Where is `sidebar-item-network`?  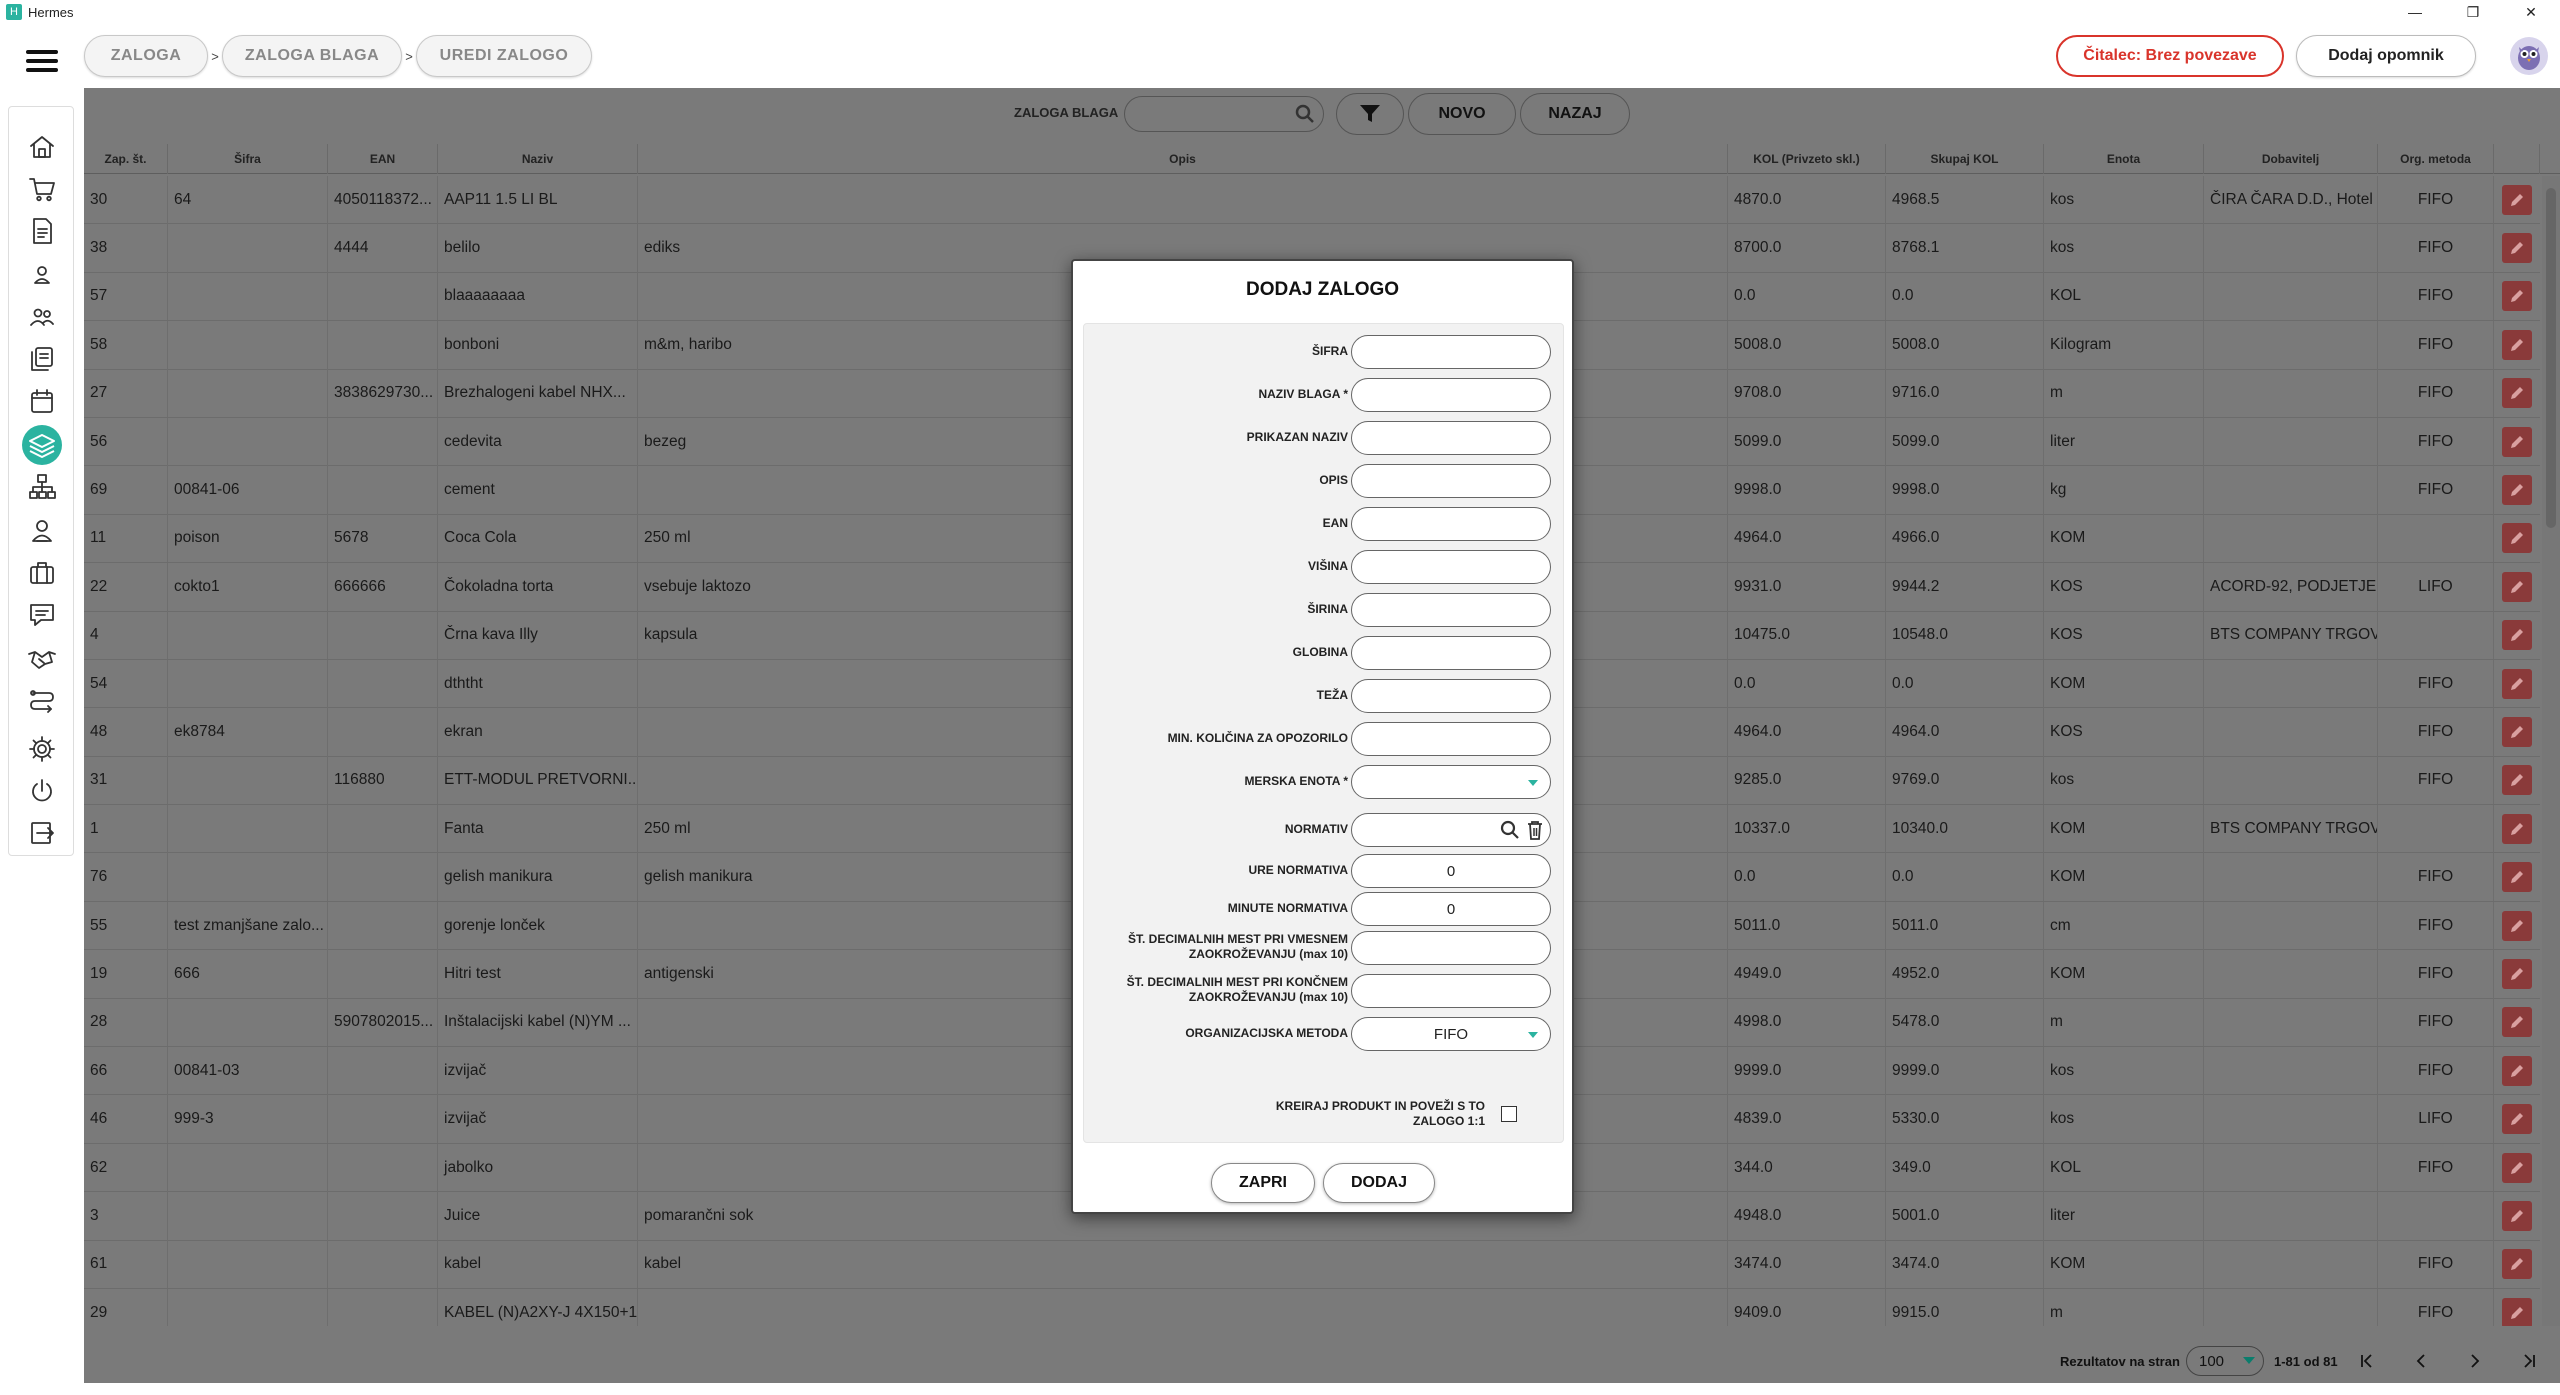 sidebar-item-network is located at coordinates (42, 487).